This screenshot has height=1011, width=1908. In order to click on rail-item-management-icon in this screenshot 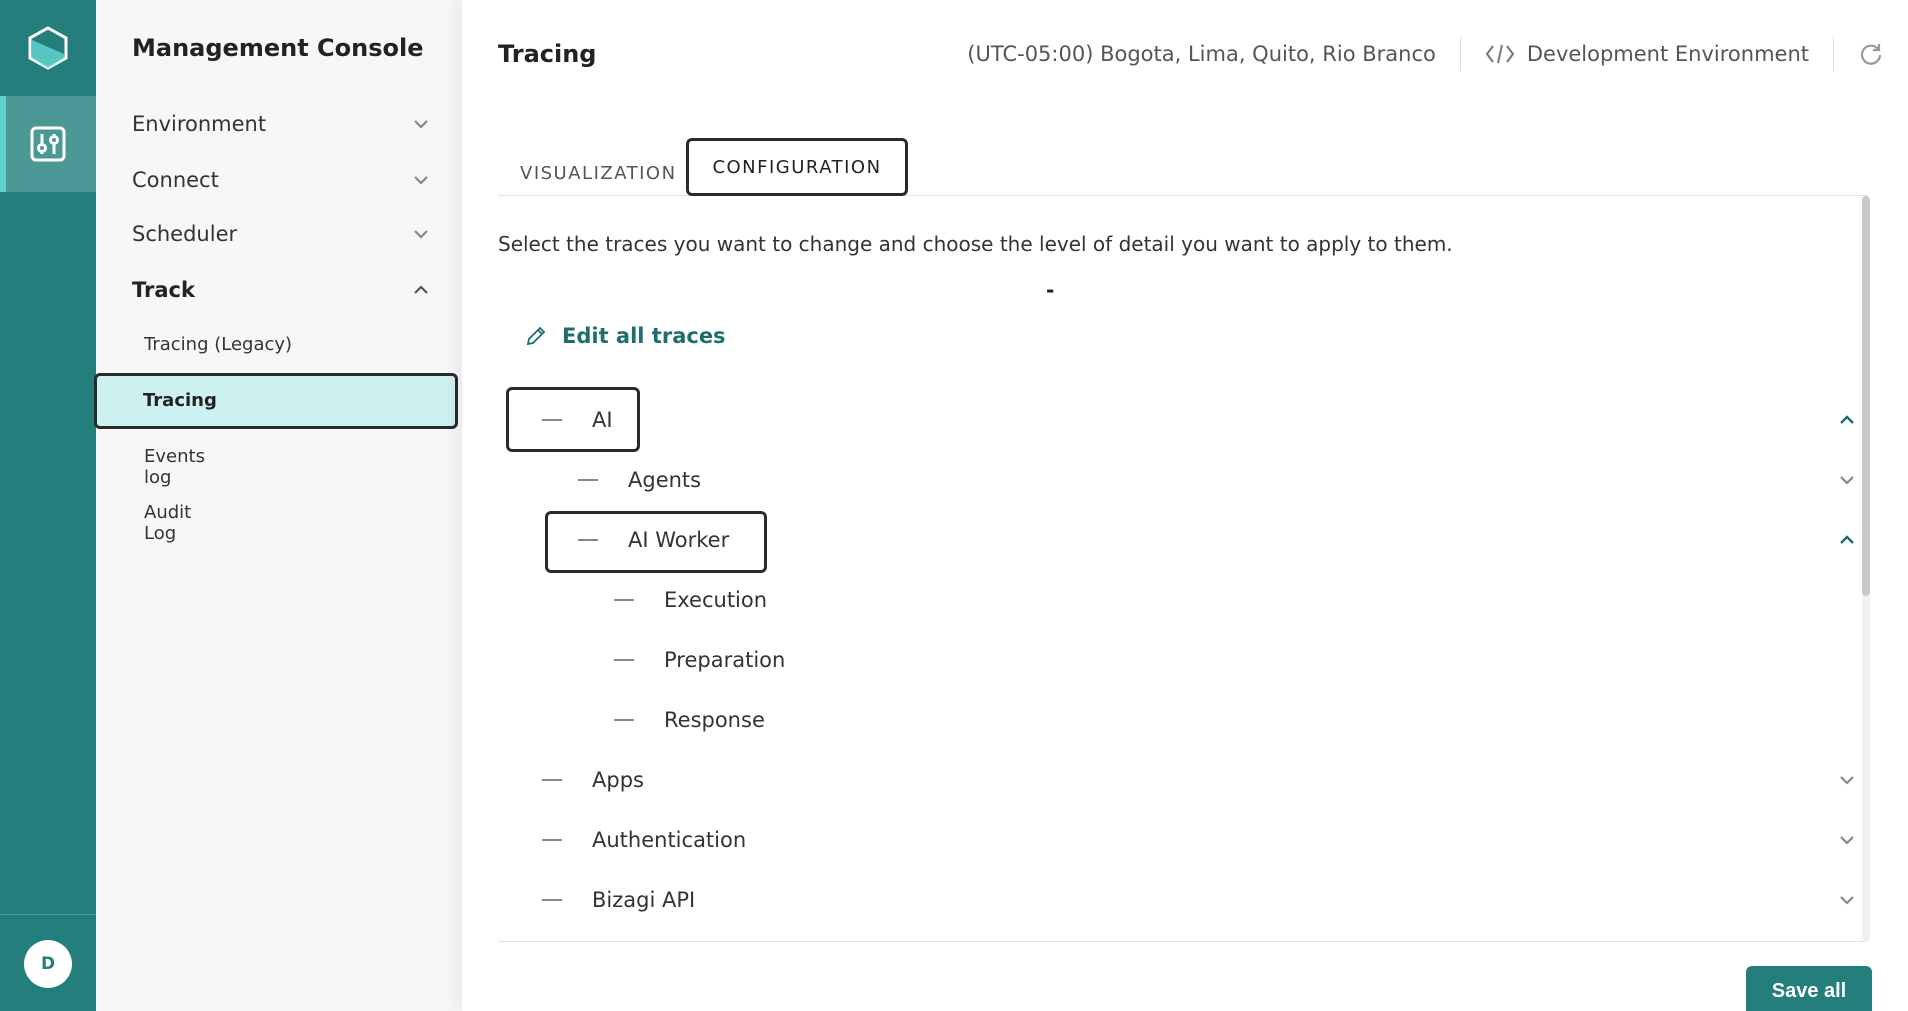, I will do `click(48, 144)`.